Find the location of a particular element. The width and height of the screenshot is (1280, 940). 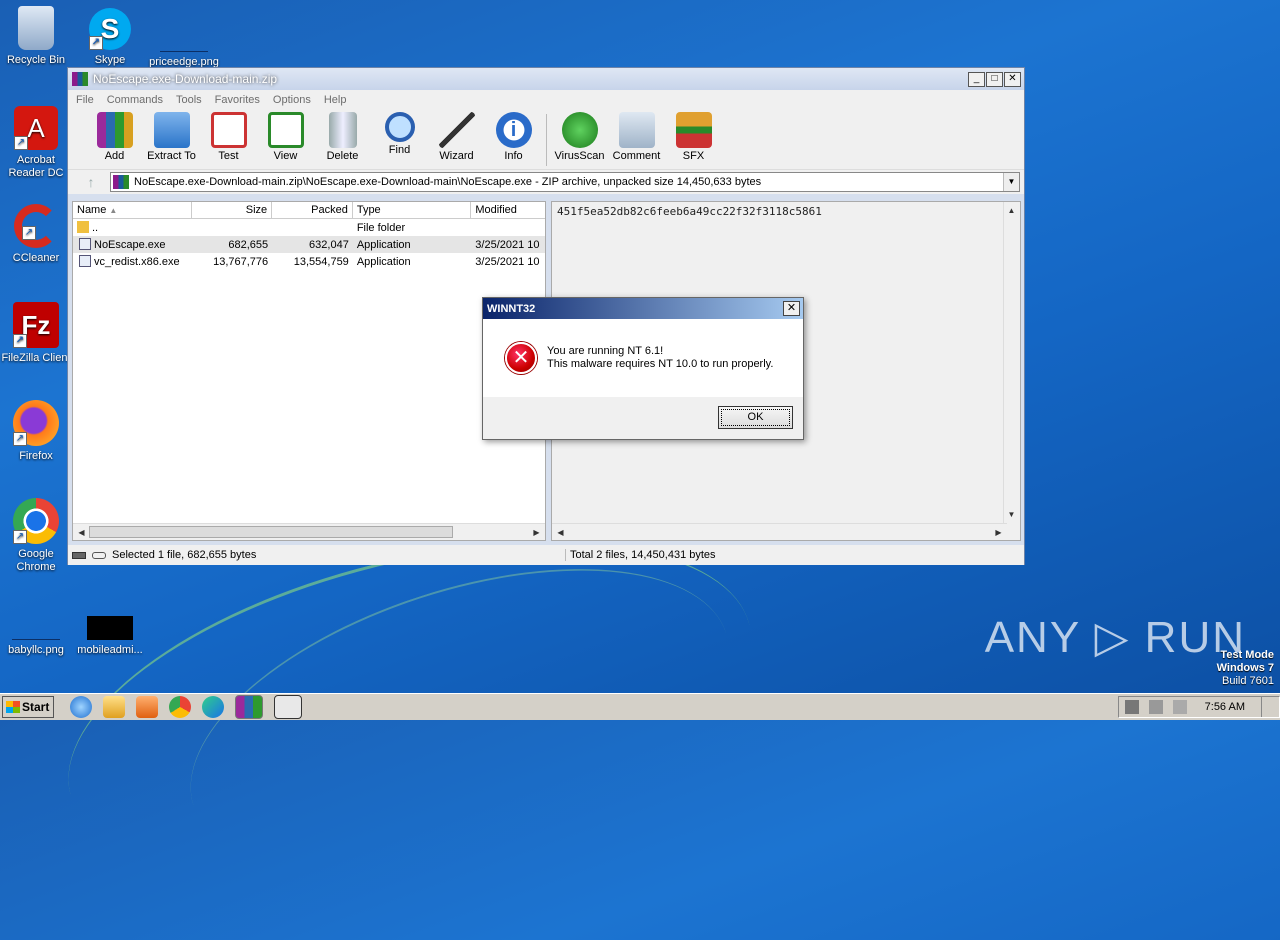

column-name: Name ▲ is located at coordinates (133, 210).